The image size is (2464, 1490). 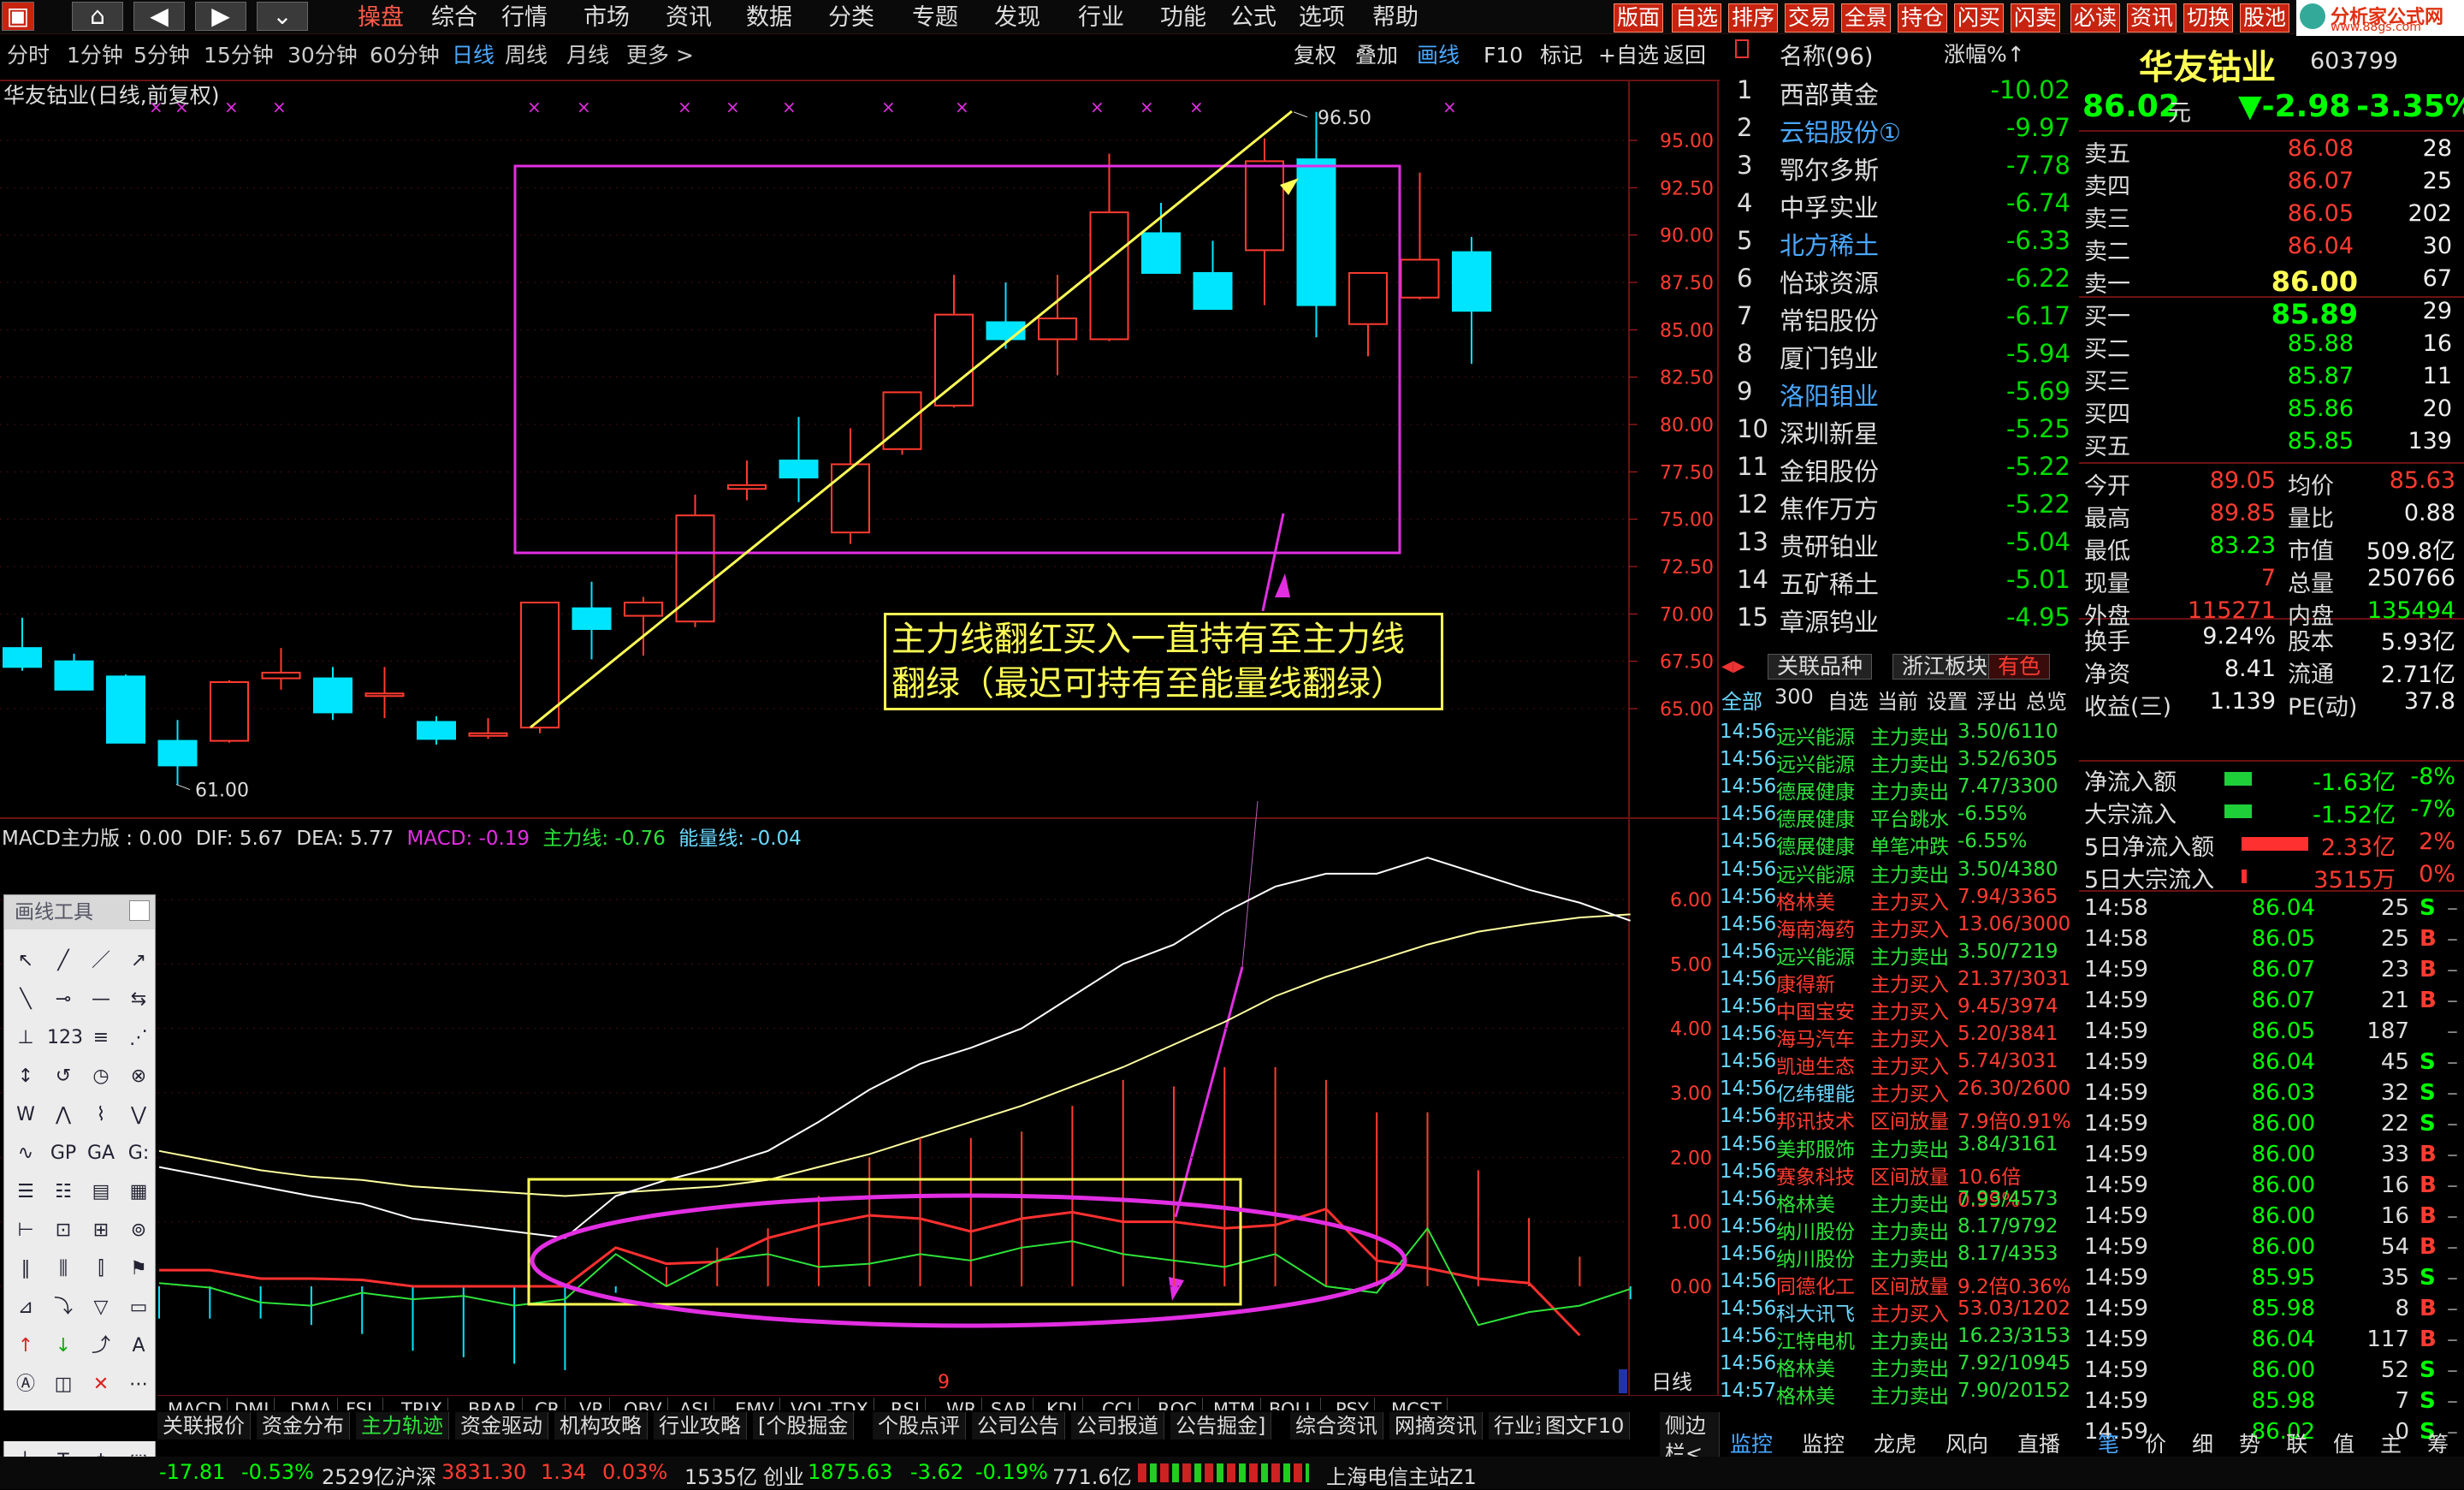 What do you see at coordinates (2019, 667) in the screenshot?
I see `sector-tab-2: 有色` at bounding box center [2019, 667].